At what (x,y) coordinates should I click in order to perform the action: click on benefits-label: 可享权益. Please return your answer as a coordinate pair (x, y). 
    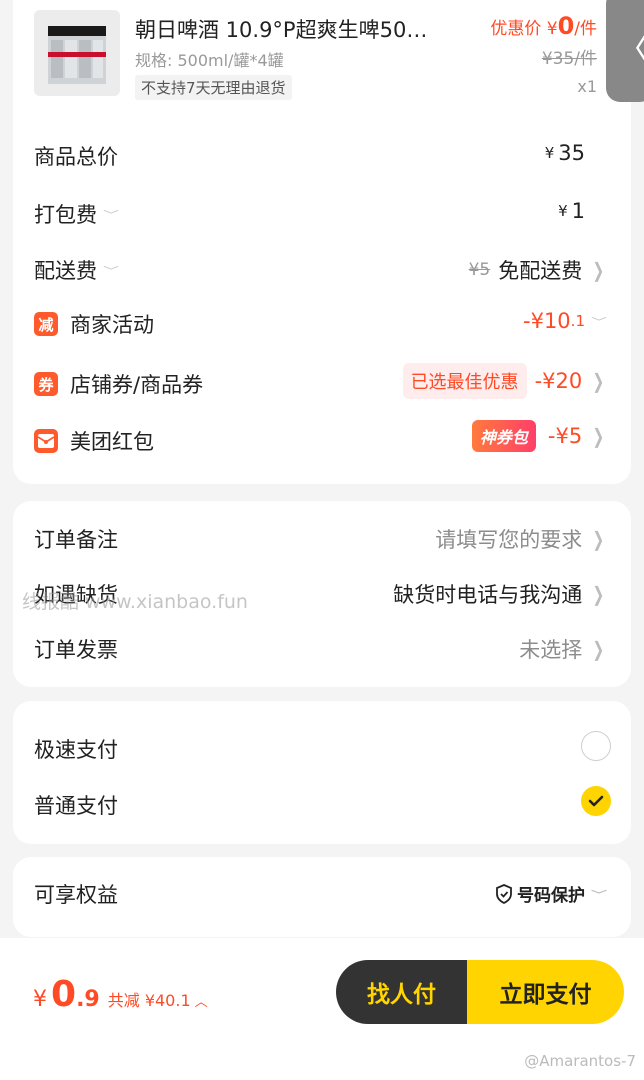
    Looking at the image, I should click on (76, 895).